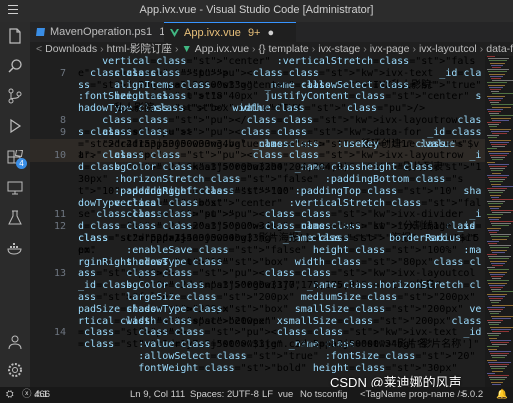 The height and width of the screenshot is (403, 513). Describe the element at coordinates (139, 49) in the screenshot. I see `breadcrumb-item: html-影院订座` at that location.